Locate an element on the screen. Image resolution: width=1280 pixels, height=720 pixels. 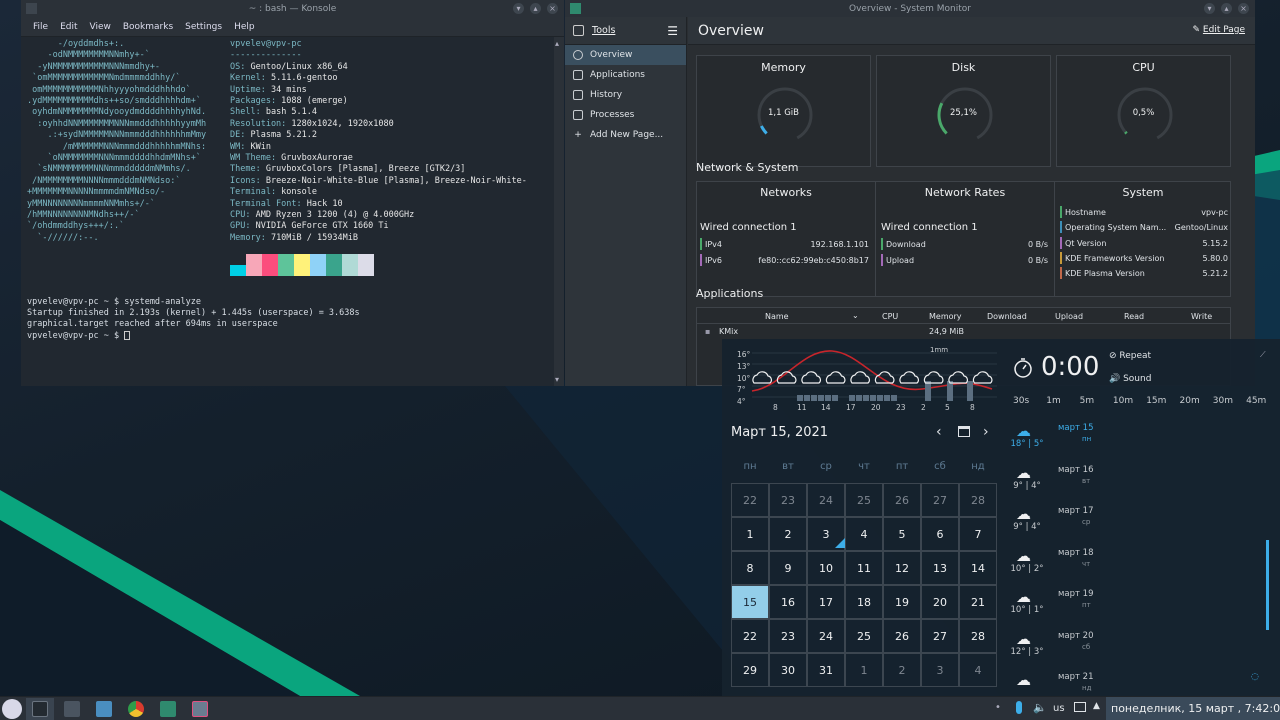
calendar-day: 8 is located at coordinates (750, 568).